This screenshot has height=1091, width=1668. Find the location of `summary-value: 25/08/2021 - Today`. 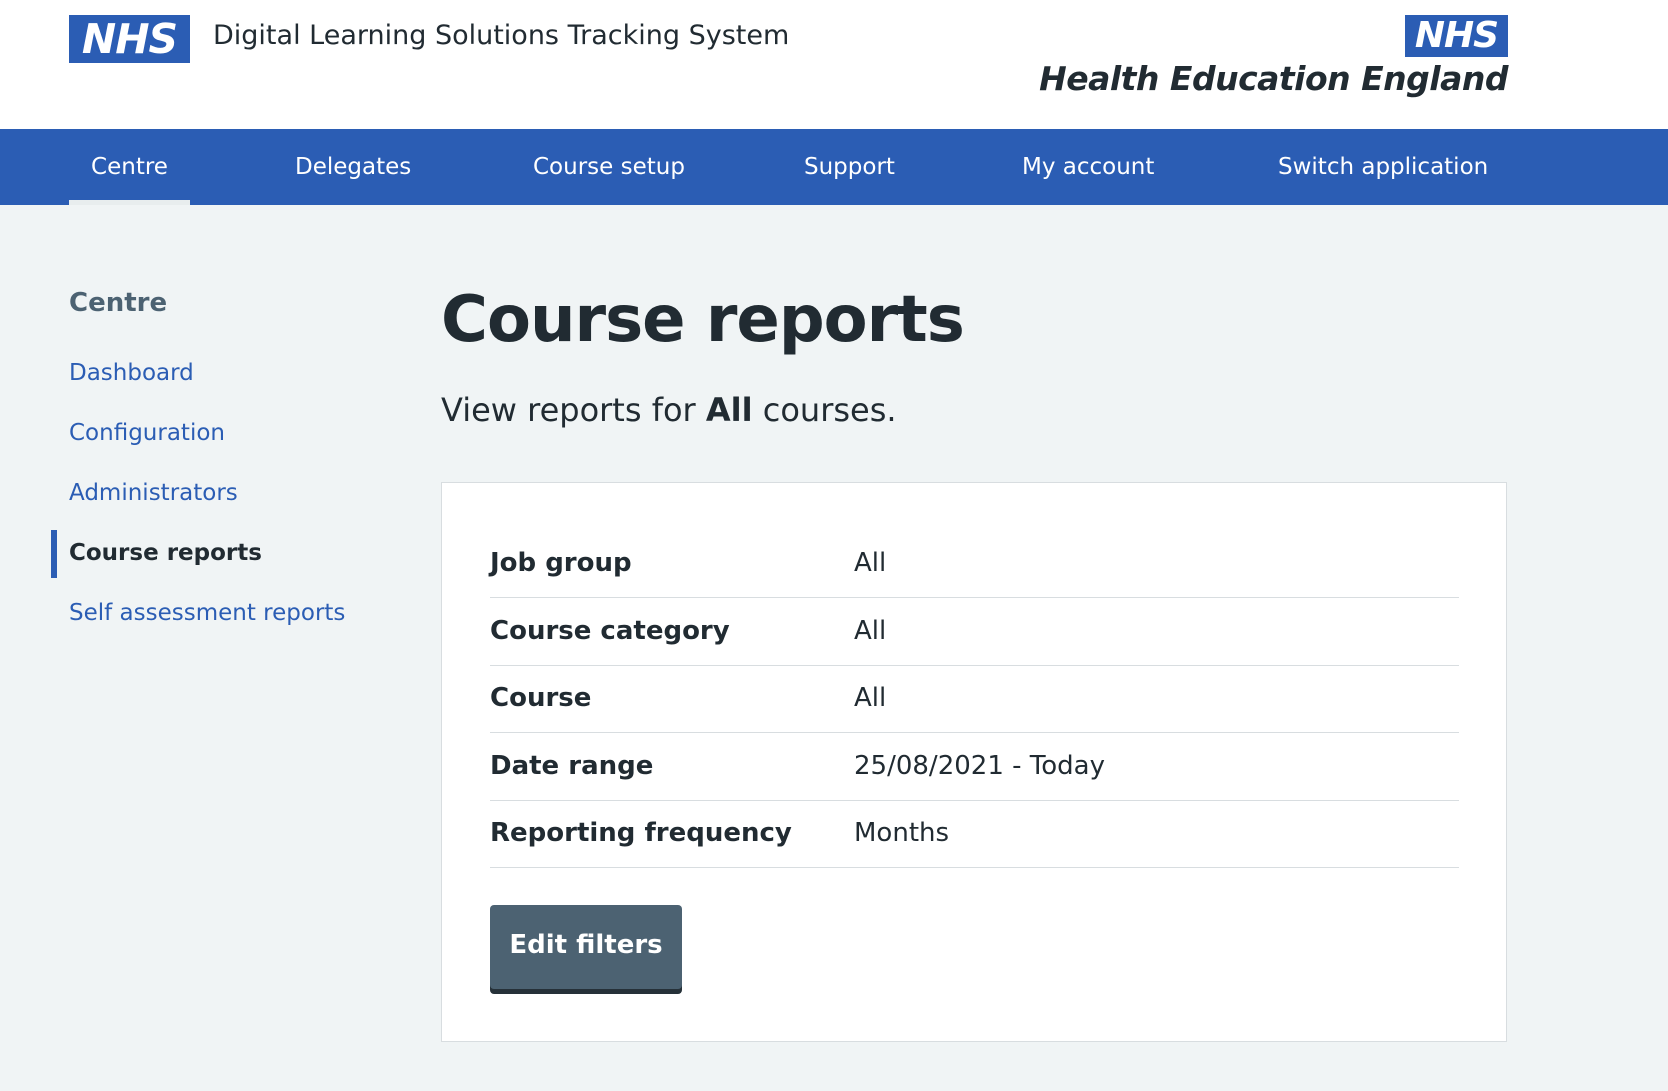

summary-value: 25/08/2021 - Today is located at coordinates (979, 766).